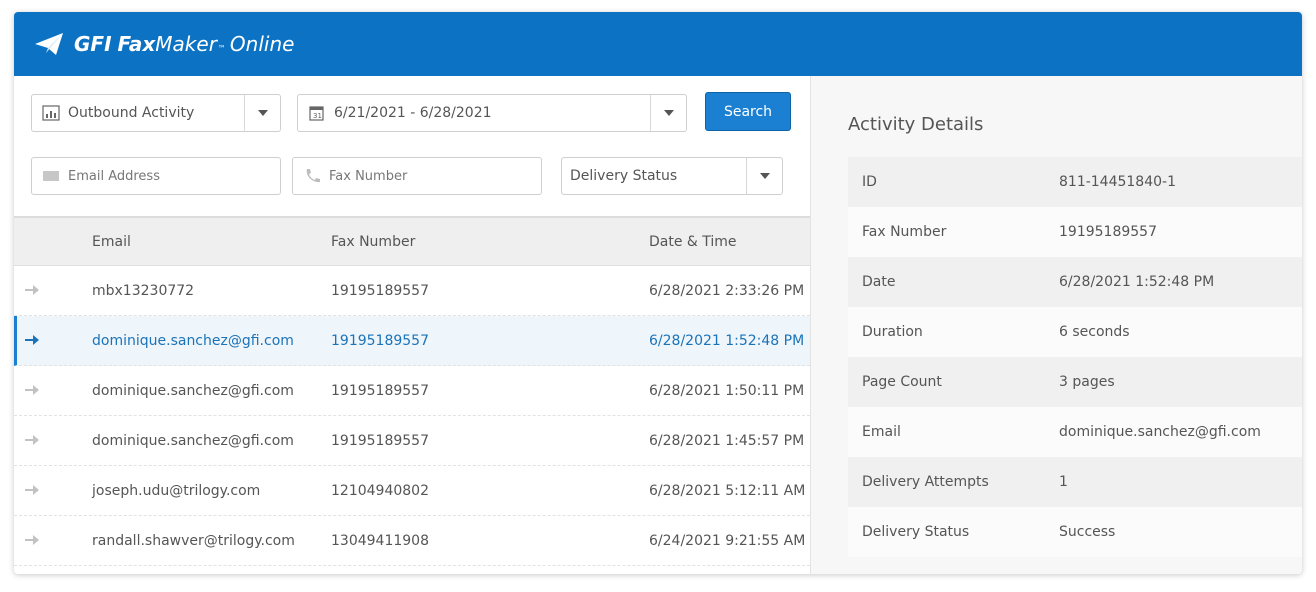 This screenshot has height=592, width=1316. What do you see at coordinates (49, 44) in the screenshot?
I see `paper-plane-icon` at bounding box center [49, 44].